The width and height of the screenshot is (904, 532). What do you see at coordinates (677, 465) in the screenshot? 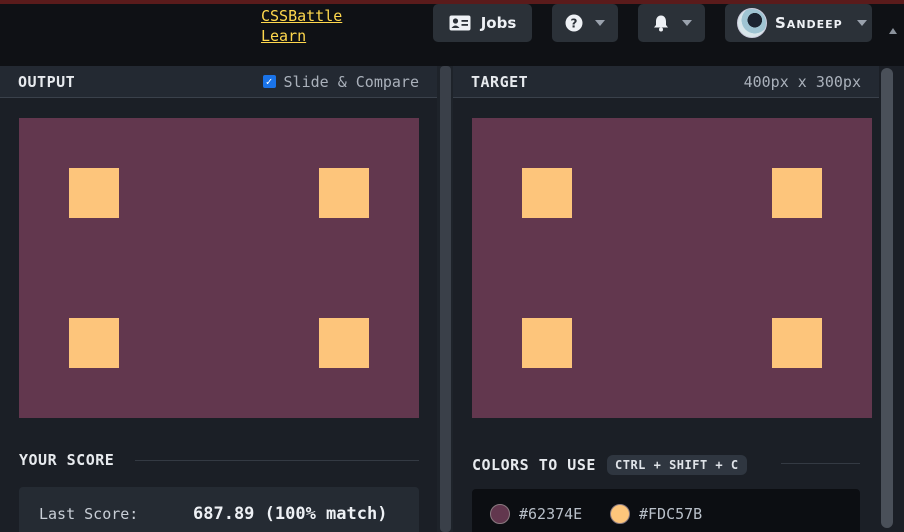
I see `copy-colors-shortcut-badge: CTRL + SHIFT + C` at bounding box center [677, 465].